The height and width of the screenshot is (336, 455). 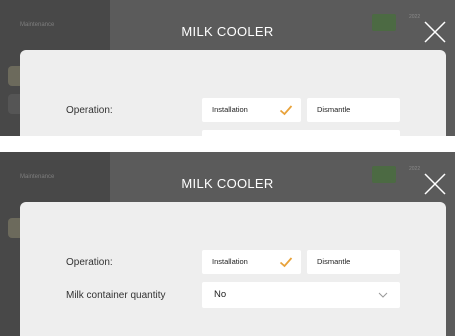 I want to click on milk-container-quantity-label: Milk container quantity, so click(x=116, y=295).